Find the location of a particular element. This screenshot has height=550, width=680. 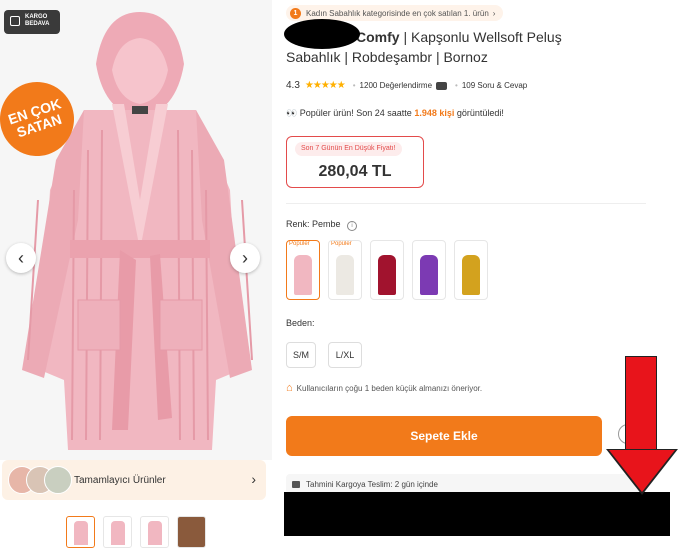

info-icon: i is located at coordinates (352, 226).